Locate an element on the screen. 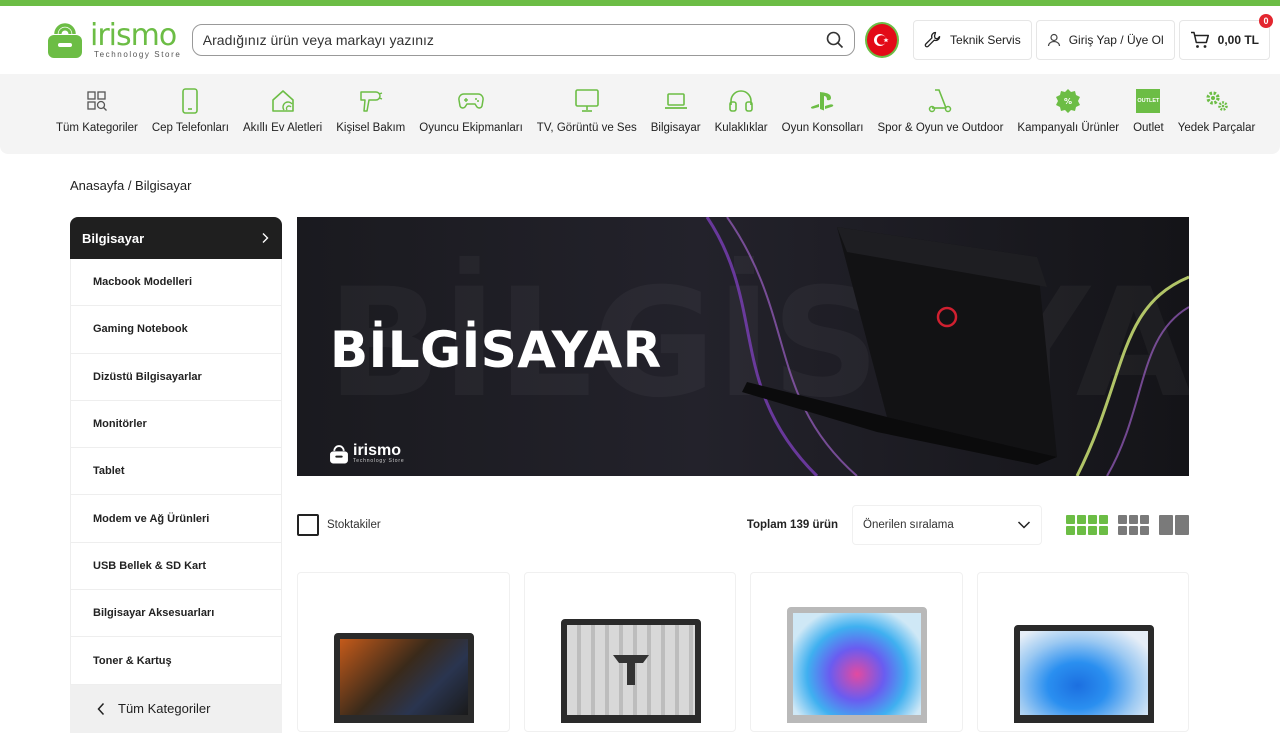 Image resolution: width=1280 pixels, height=733 pixels. category-smart-home: Akıllı Ev Aletleri is located at coordinates (282, 111).